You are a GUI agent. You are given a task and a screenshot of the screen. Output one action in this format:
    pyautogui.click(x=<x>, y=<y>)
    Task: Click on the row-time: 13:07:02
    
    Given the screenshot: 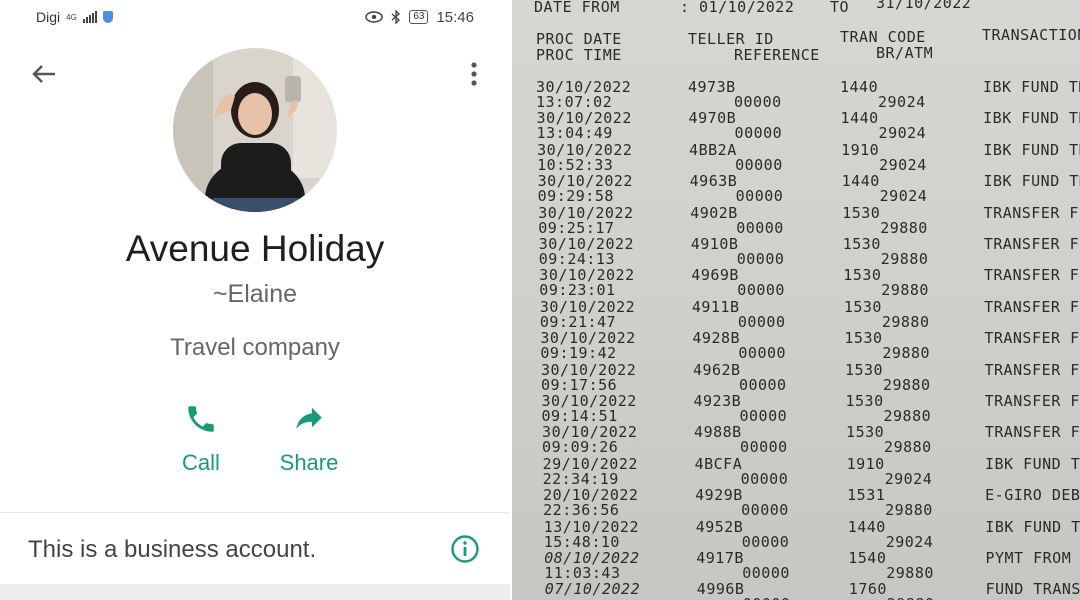 What is the action you would take?
    pyautogui.click(x=574, y=102)
    